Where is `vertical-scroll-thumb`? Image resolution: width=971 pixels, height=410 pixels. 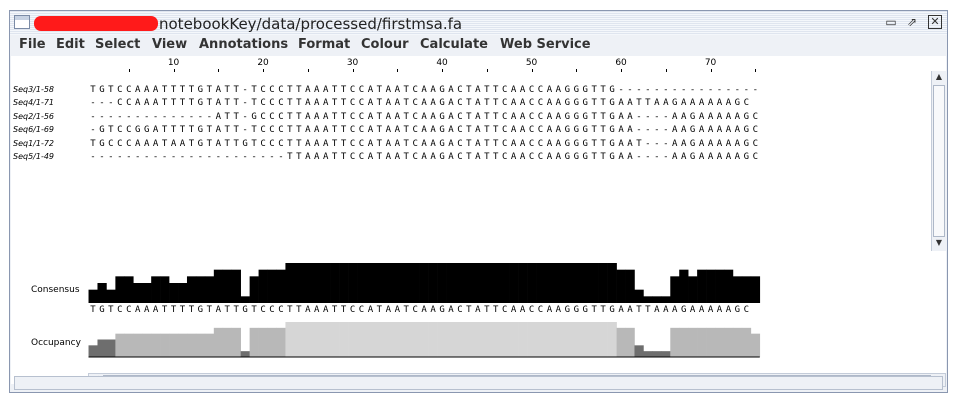 vertical-scroll-thumb is located at coordinates (939, 161).